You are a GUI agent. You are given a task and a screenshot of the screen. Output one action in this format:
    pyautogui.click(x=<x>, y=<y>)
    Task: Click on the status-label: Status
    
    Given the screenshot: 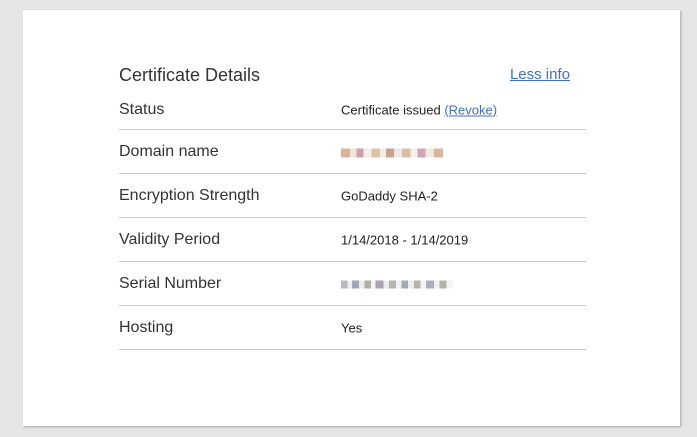 What is the action you would take?
    pyautogui.click(x=142, y=109)
    